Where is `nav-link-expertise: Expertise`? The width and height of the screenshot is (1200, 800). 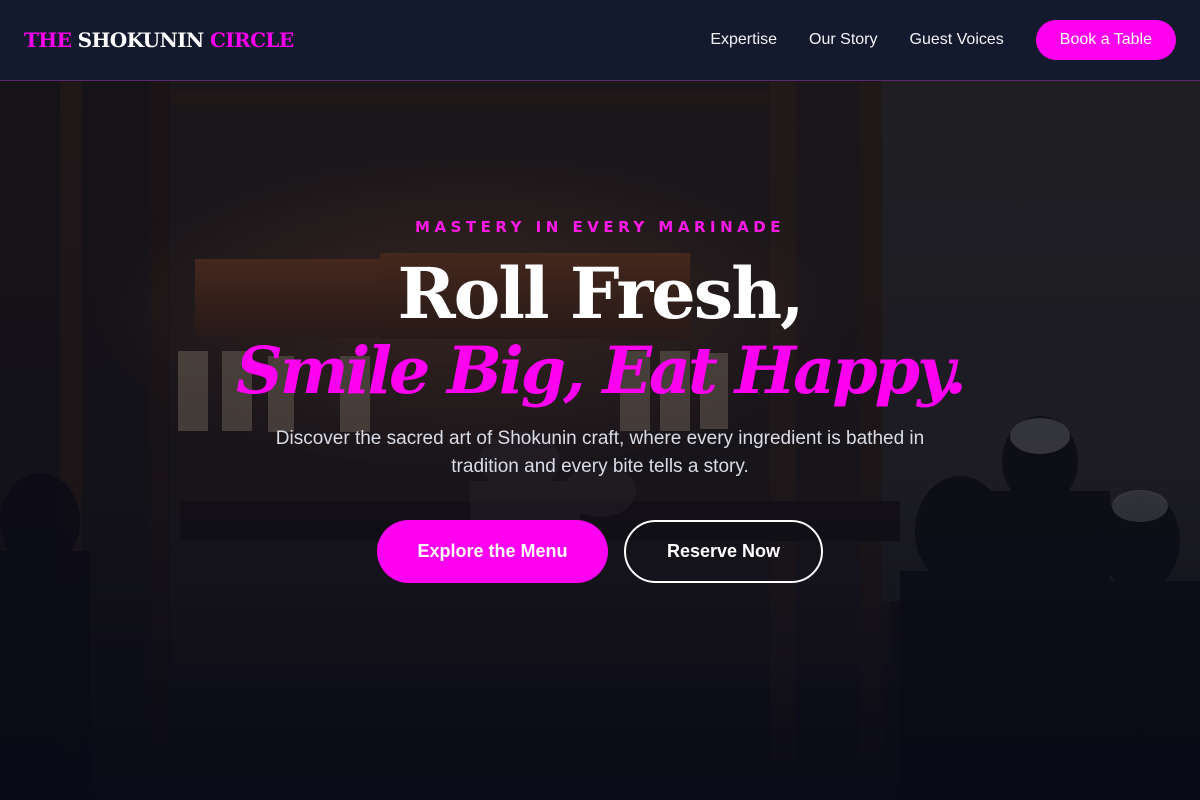
nav-link-expertise: Expertise is located at coordinates (743, 40).